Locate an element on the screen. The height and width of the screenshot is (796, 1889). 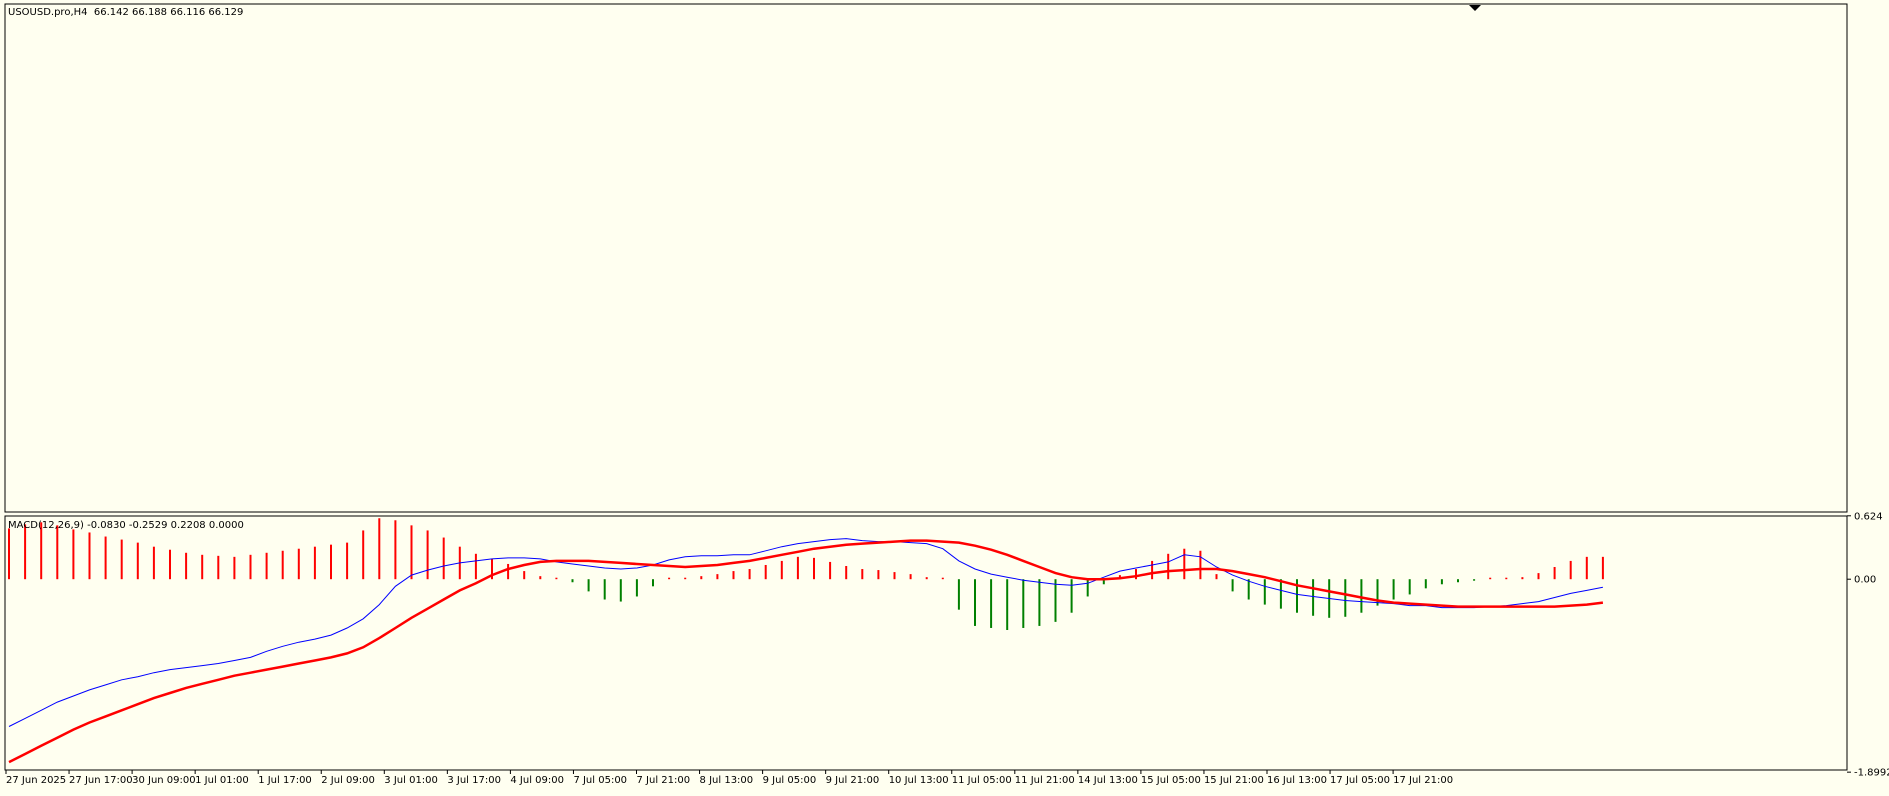
time-tick-label: 27 Jun 17:00 is located at coordinates (101, 780).